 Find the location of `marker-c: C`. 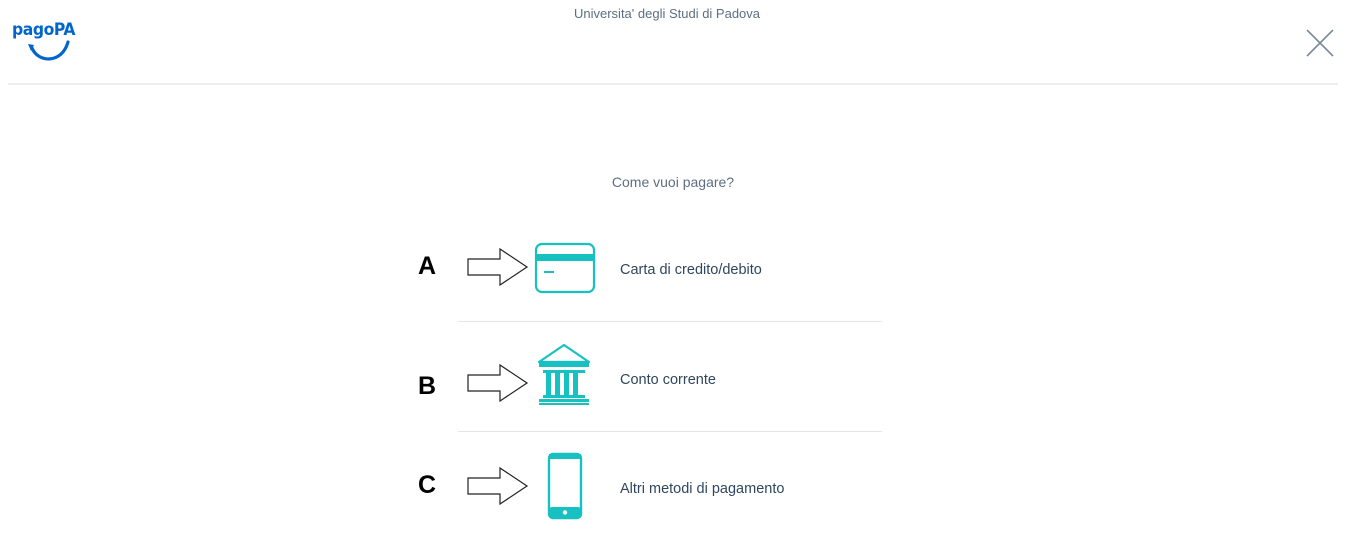

marker-c: C is located at coordinates (427, 485).